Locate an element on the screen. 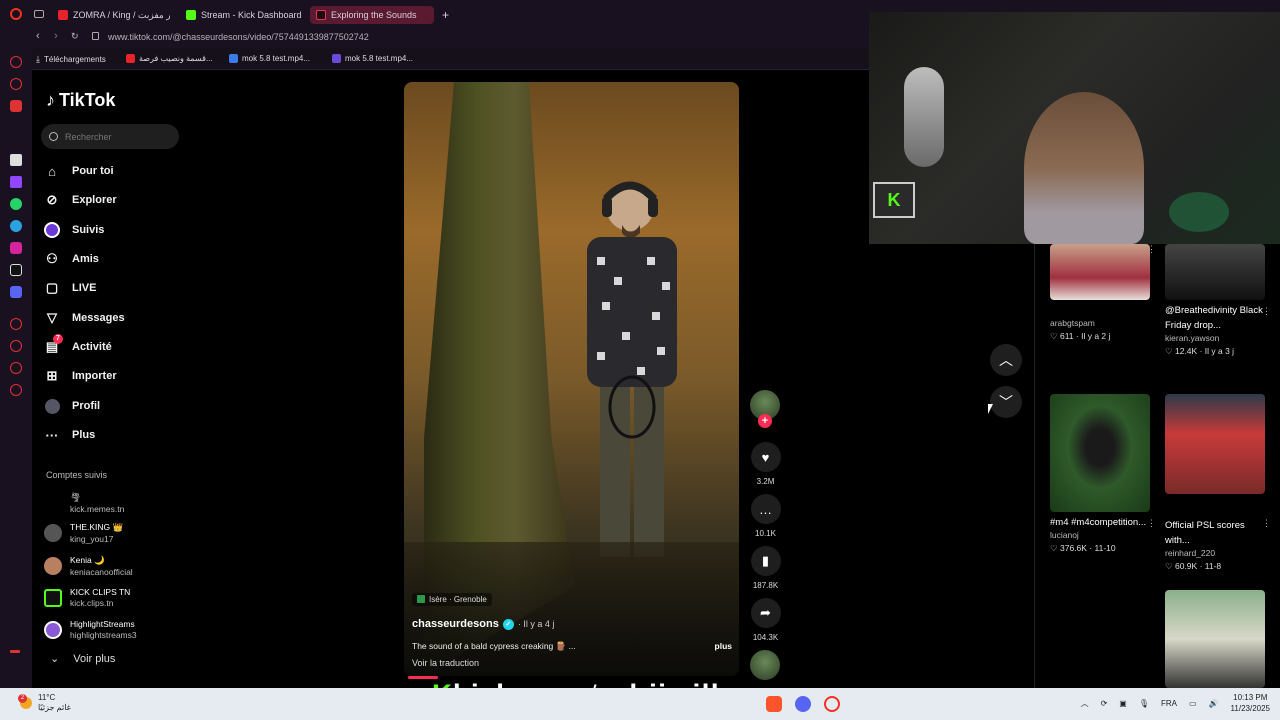 The width and height of the screenshot is (1280, 720). nav-plus: ··· Plus is located at coordinates (70, 435).